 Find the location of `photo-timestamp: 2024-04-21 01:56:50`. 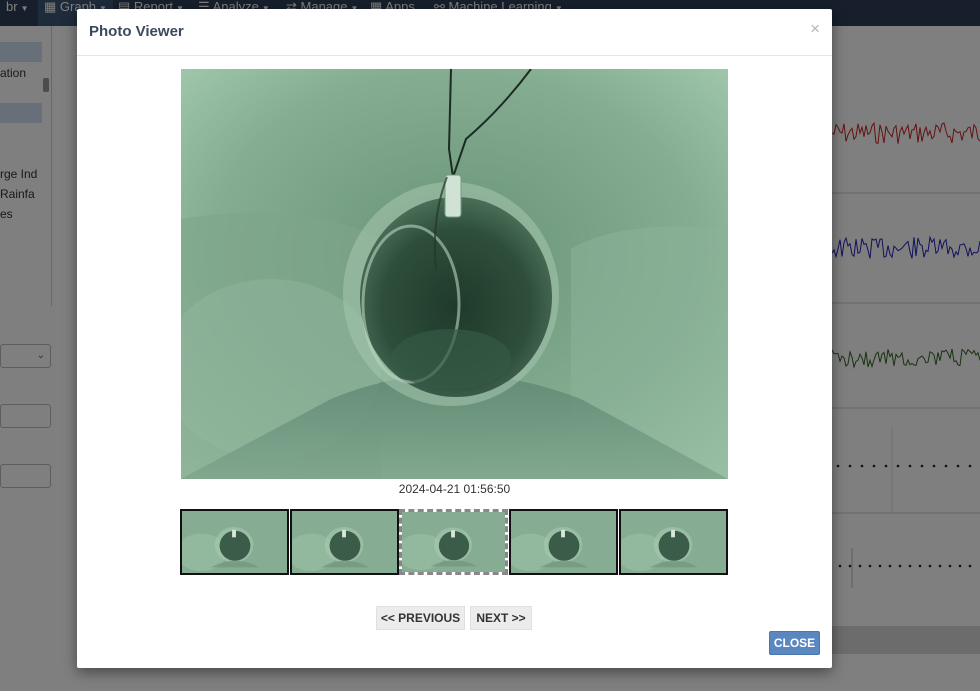

photo-timestamp: 2024-04-21 01:56:50 is located at coordinates (454, 489).